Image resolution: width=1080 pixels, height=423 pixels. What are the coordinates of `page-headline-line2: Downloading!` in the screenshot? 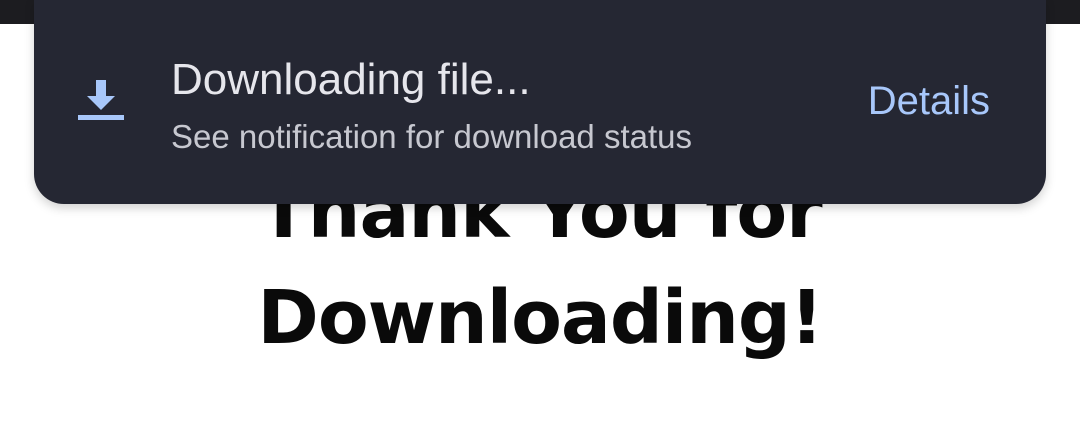 It's located at (540, 318).